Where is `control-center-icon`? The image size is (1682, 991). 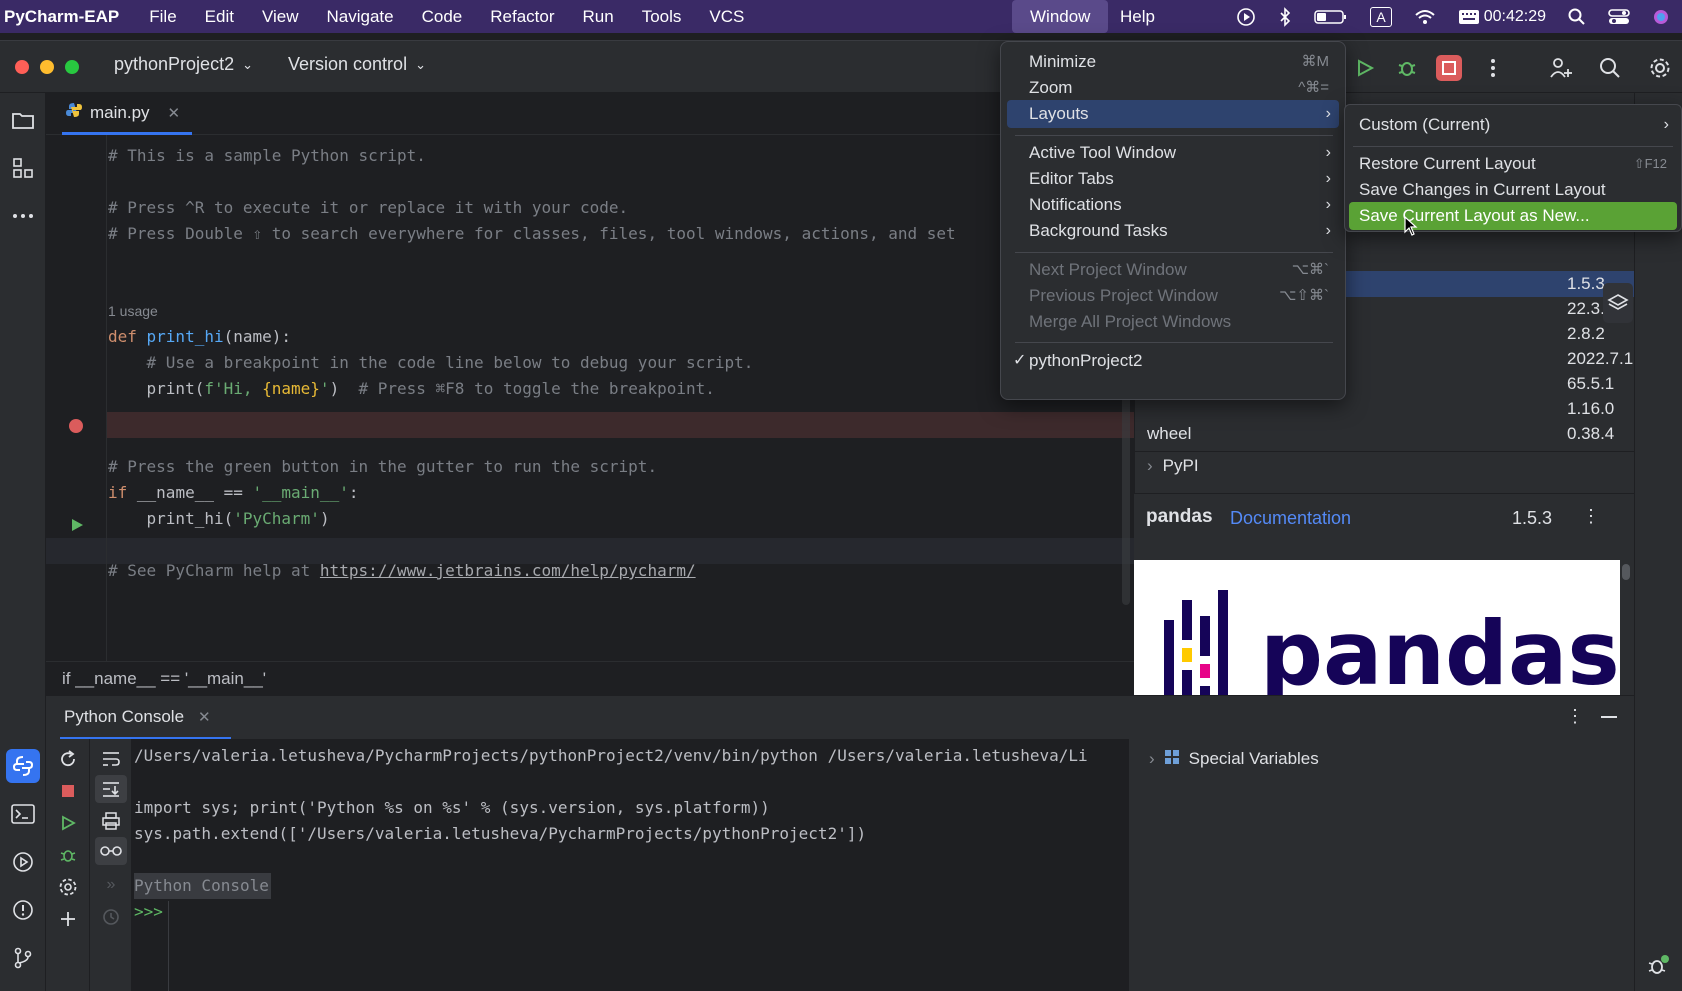
control-center-icon is located at coordinates (1619, 17).